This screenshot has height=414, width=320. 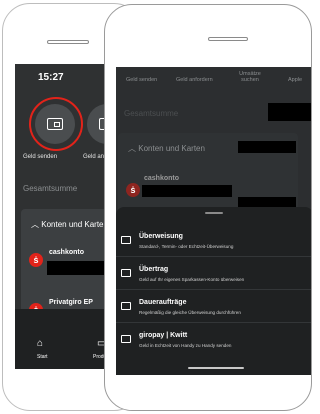 I want to click on accounts-header: ︿ Konten und Karte, so click(x=67, y=224).